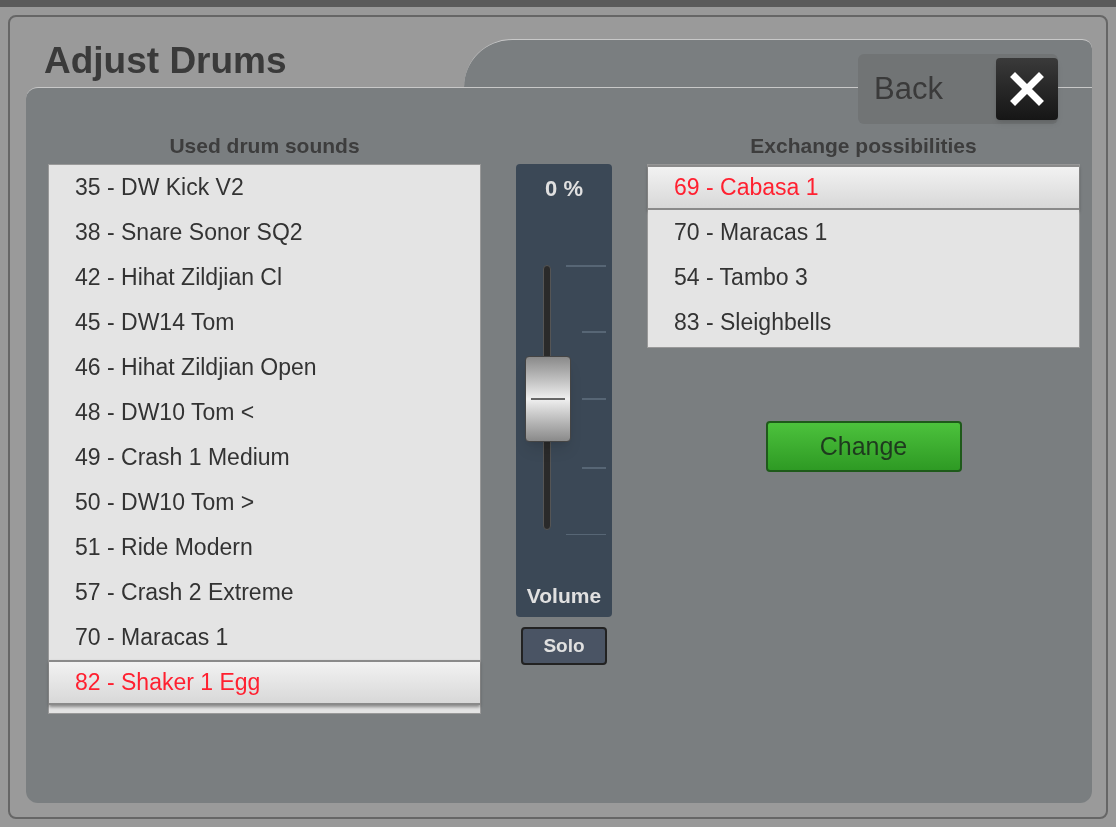 Image resolution: width=1116 pixels, height=827 pixels. What do you see at coordinates (863, 446) in the screenshot?
I see `change-button: Change` at bounding box center [863, 446].